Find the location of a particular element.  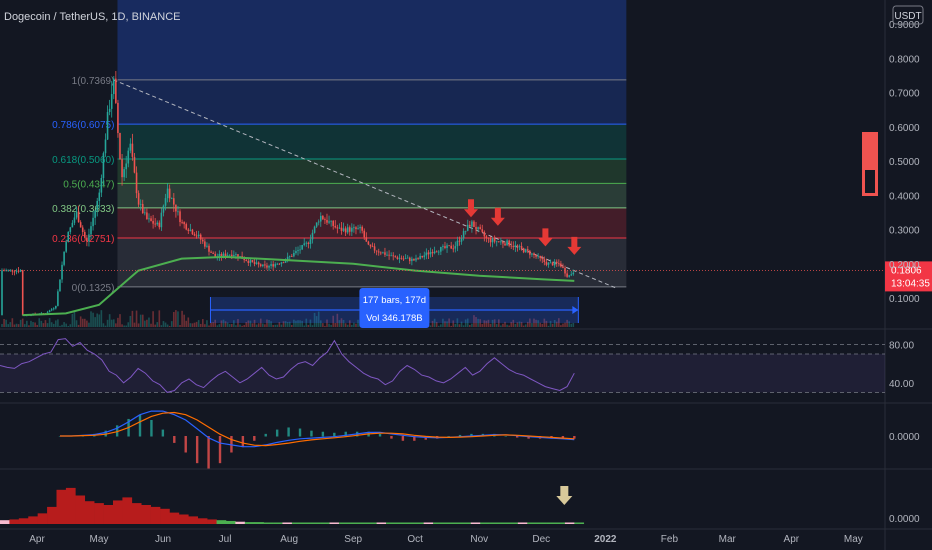

macd-tick-label: 0.0000 is located at coordinates (904, 437).